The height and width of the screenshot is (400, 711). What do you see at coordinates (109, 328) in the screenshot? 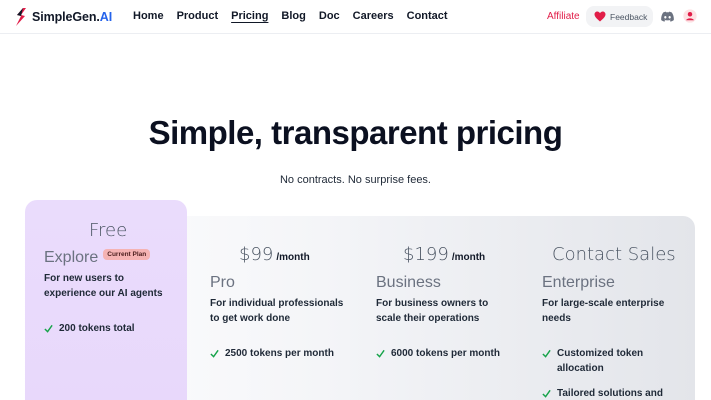
I see `plan-feature: 200 tokens total` at bounding box center [109, 328].